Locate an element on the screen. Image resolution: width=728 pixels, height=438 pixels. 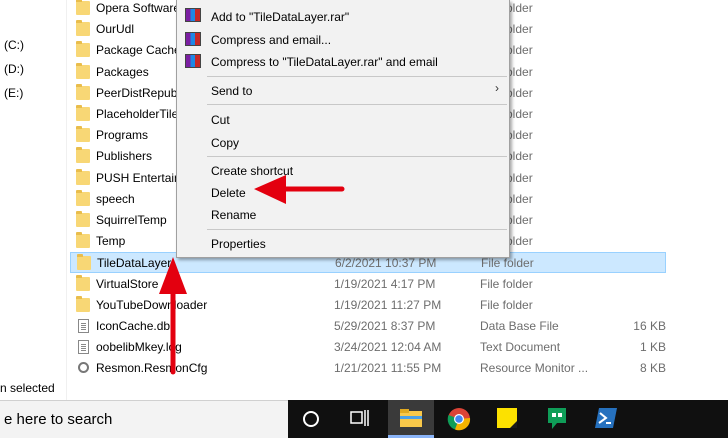
navigation-pane: (C:) (D:) (E:) is located at coordinates (33, 200).